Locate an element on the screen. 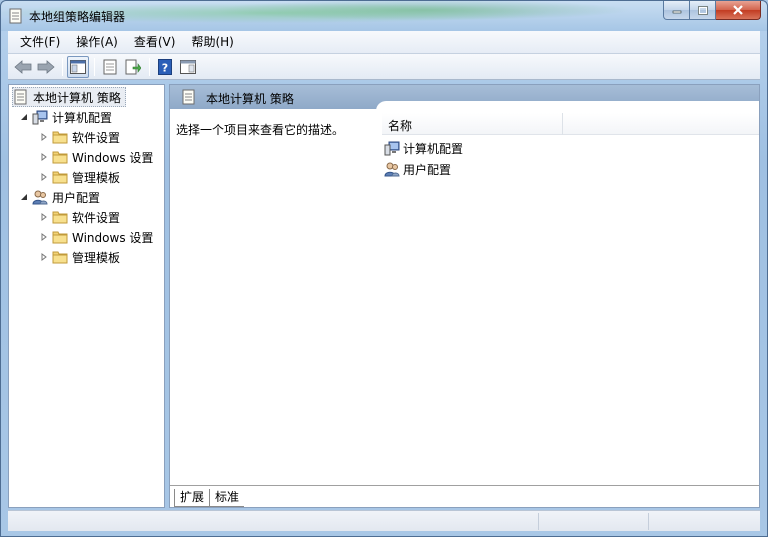 The height and width of the screenshot is (537, 768). show-action-pane-icon is located at coordinates (188, 66).